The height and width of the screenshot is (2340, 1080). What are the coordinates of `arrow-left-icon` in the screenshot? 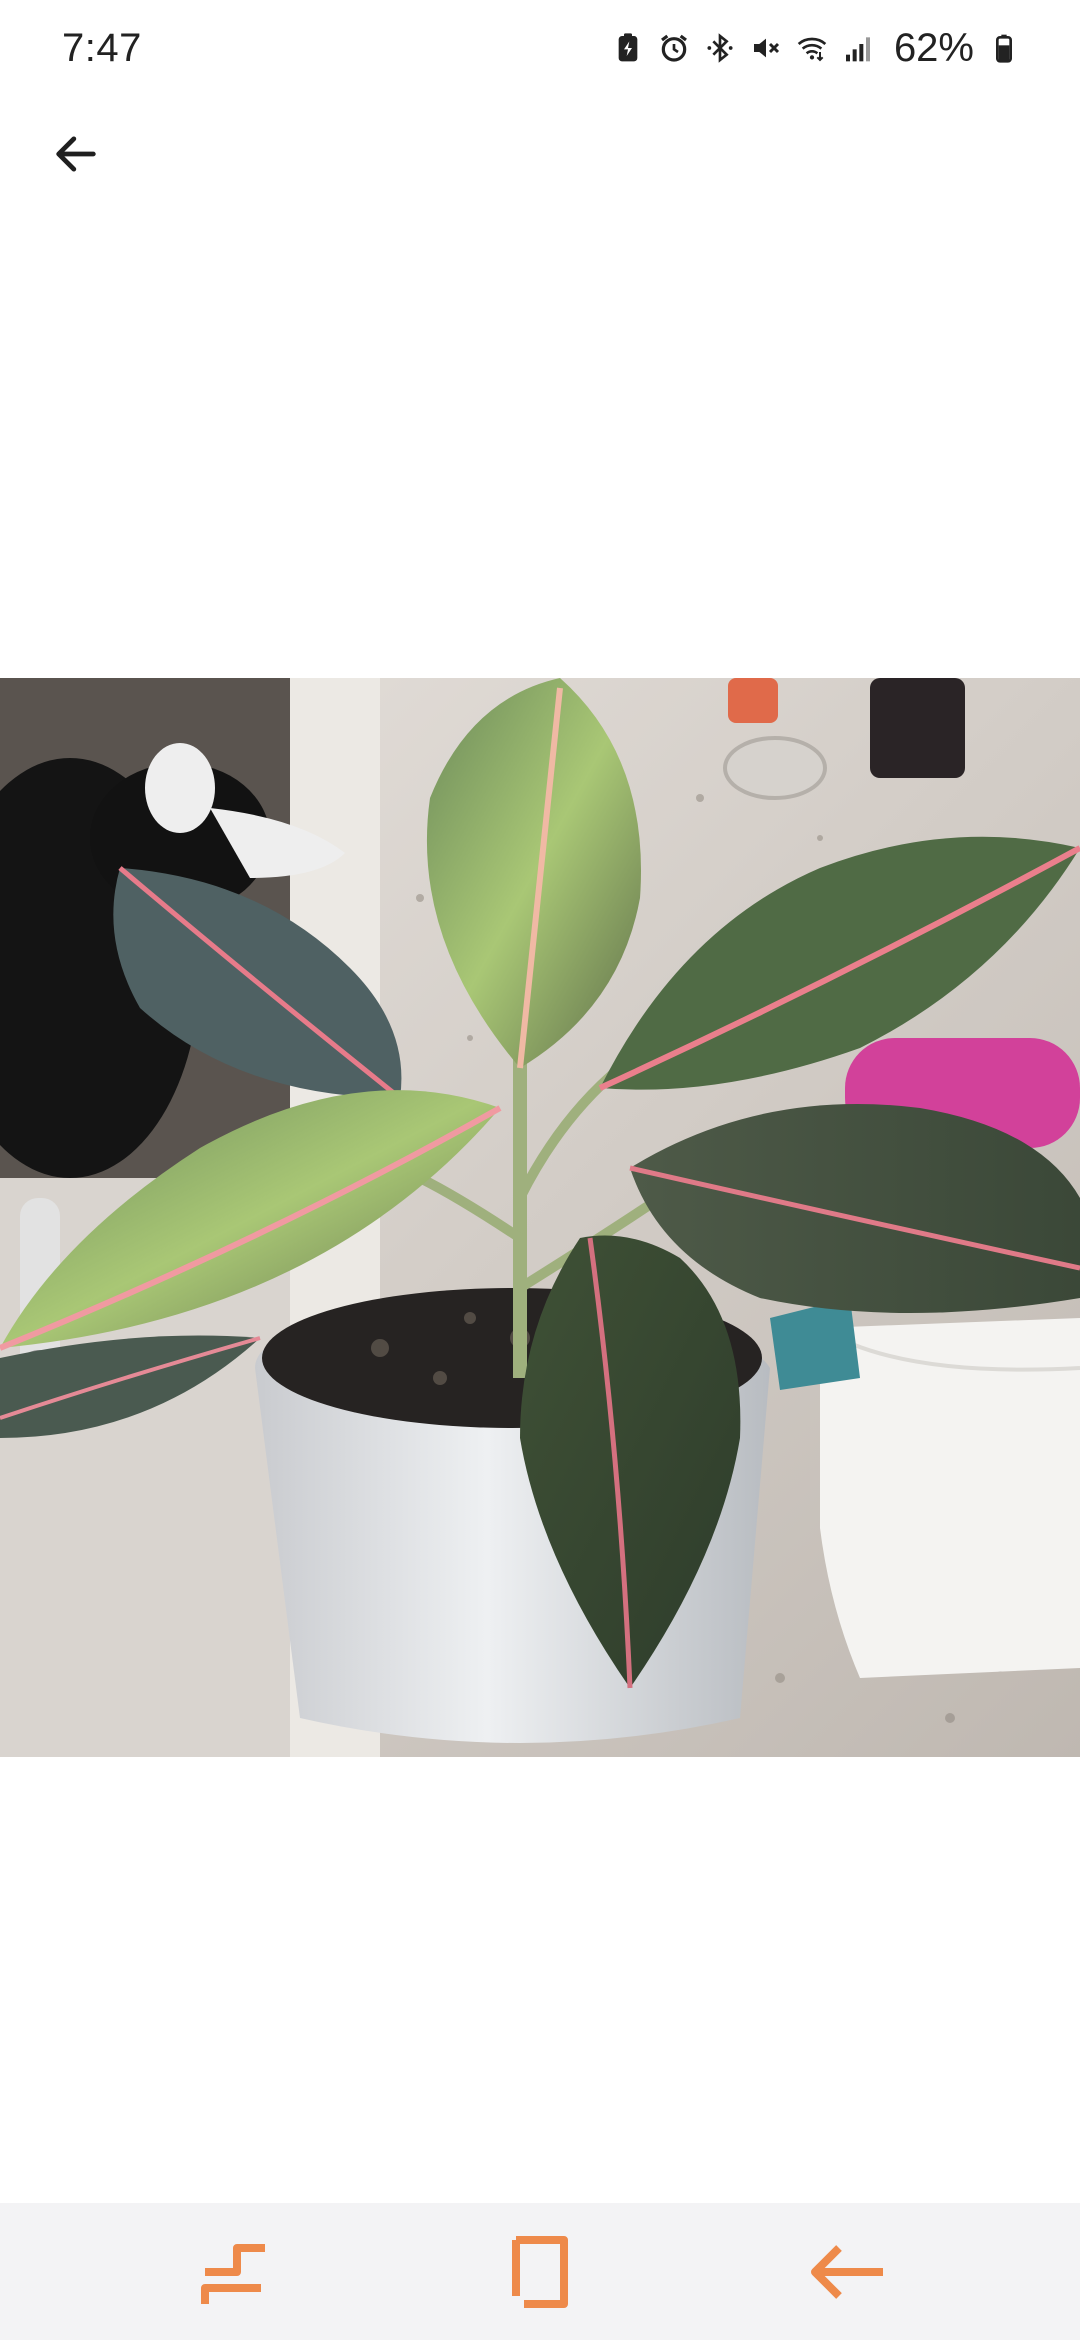 It's located at (76, 154).